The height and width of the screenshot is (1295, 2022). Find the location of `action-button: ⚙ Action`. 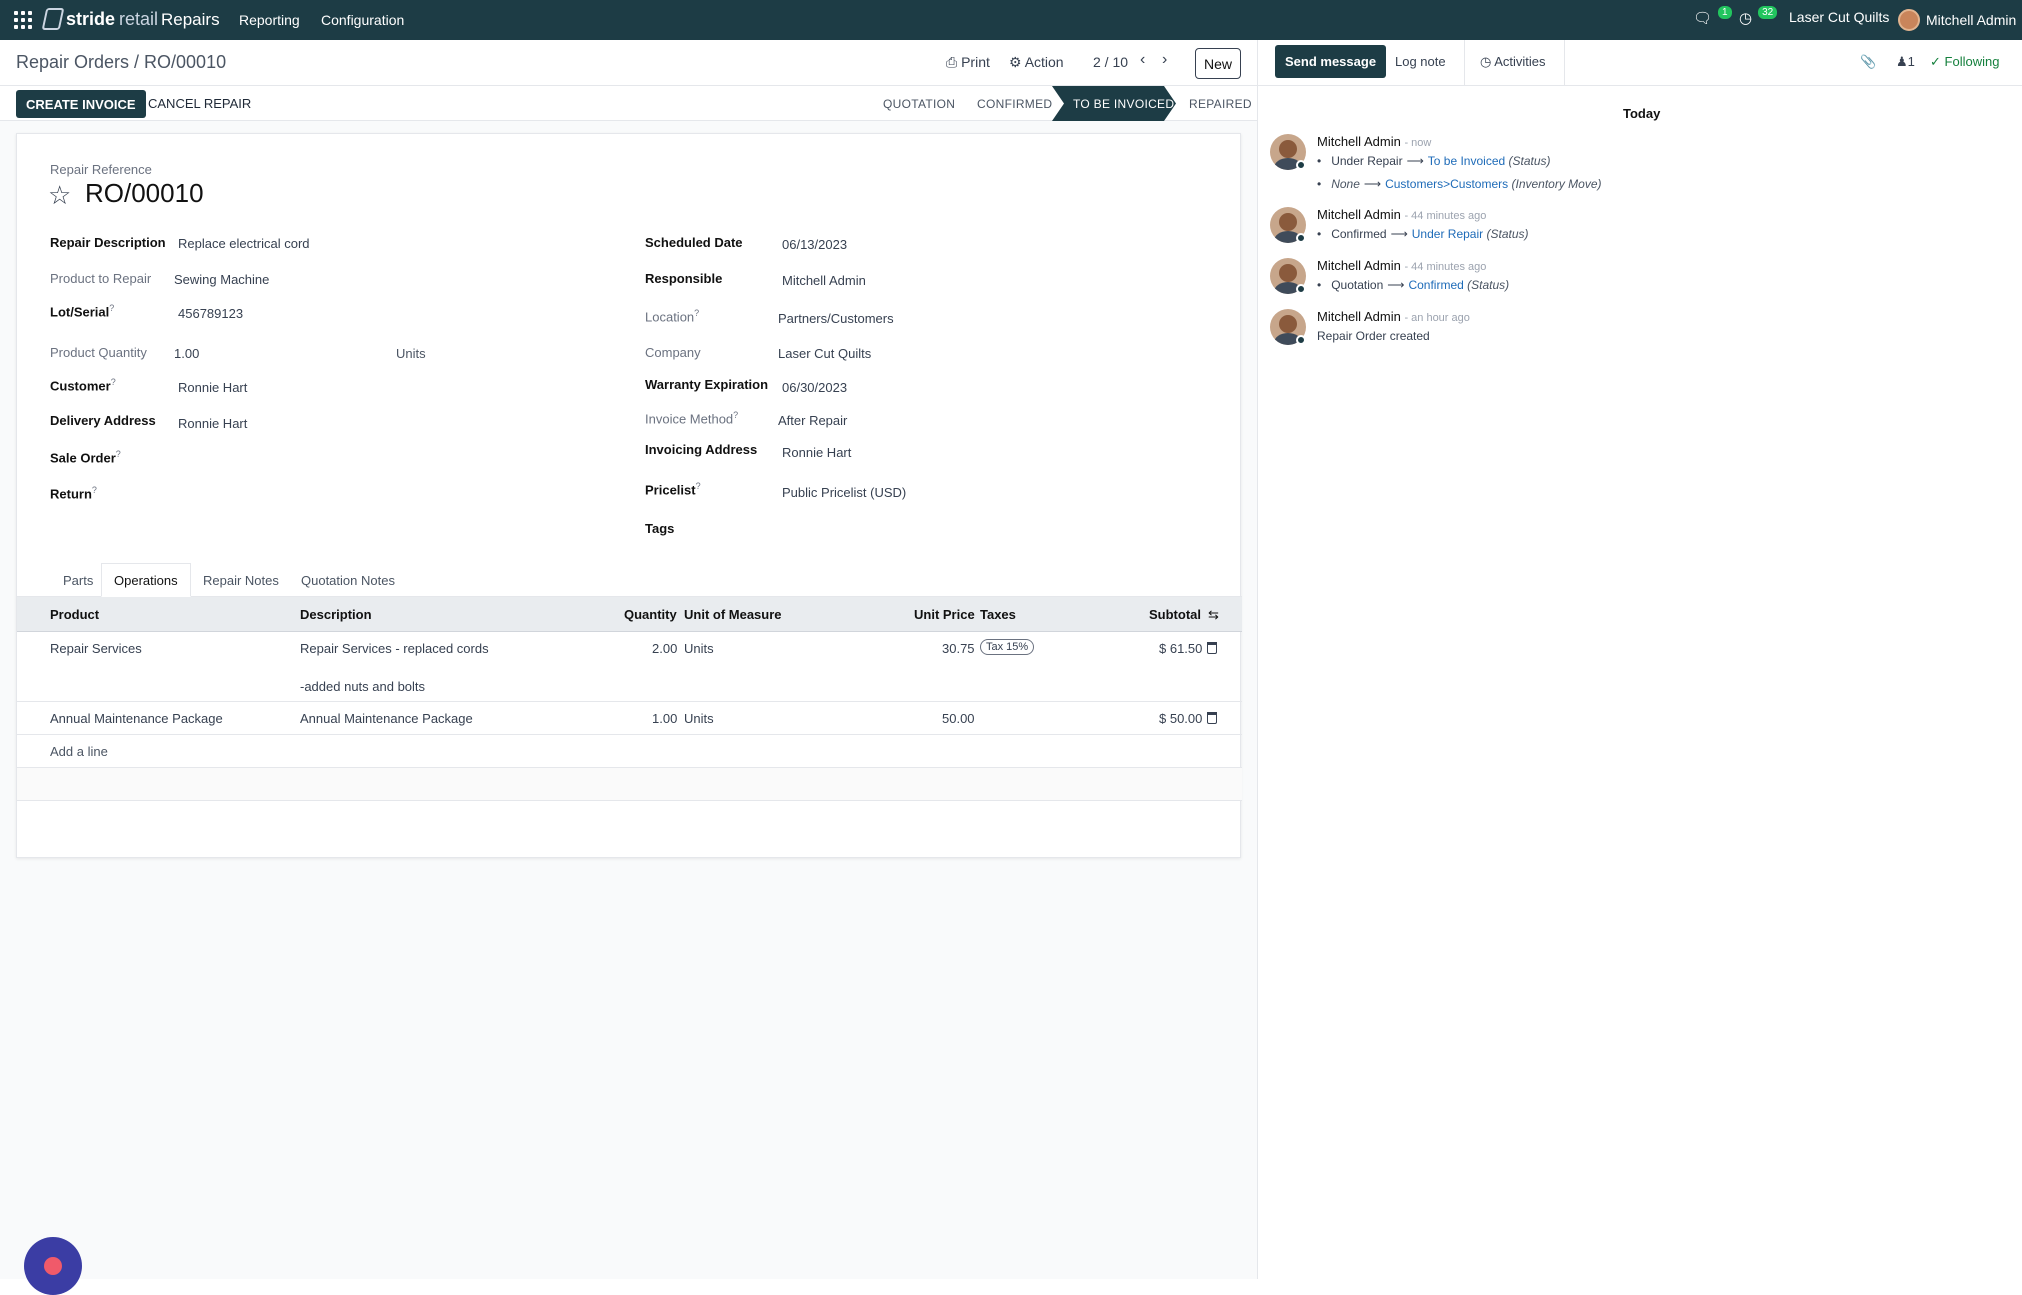

action-button: ⚙ Action is located at coordinates (1036, 62).